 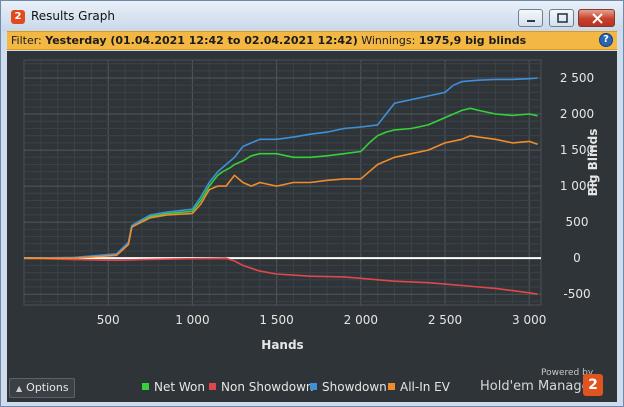 What do you see at coordinates (593, 163) in the screenshot?
I see `y-axis-label: Big Blinds` at bounding box center [593, 163].